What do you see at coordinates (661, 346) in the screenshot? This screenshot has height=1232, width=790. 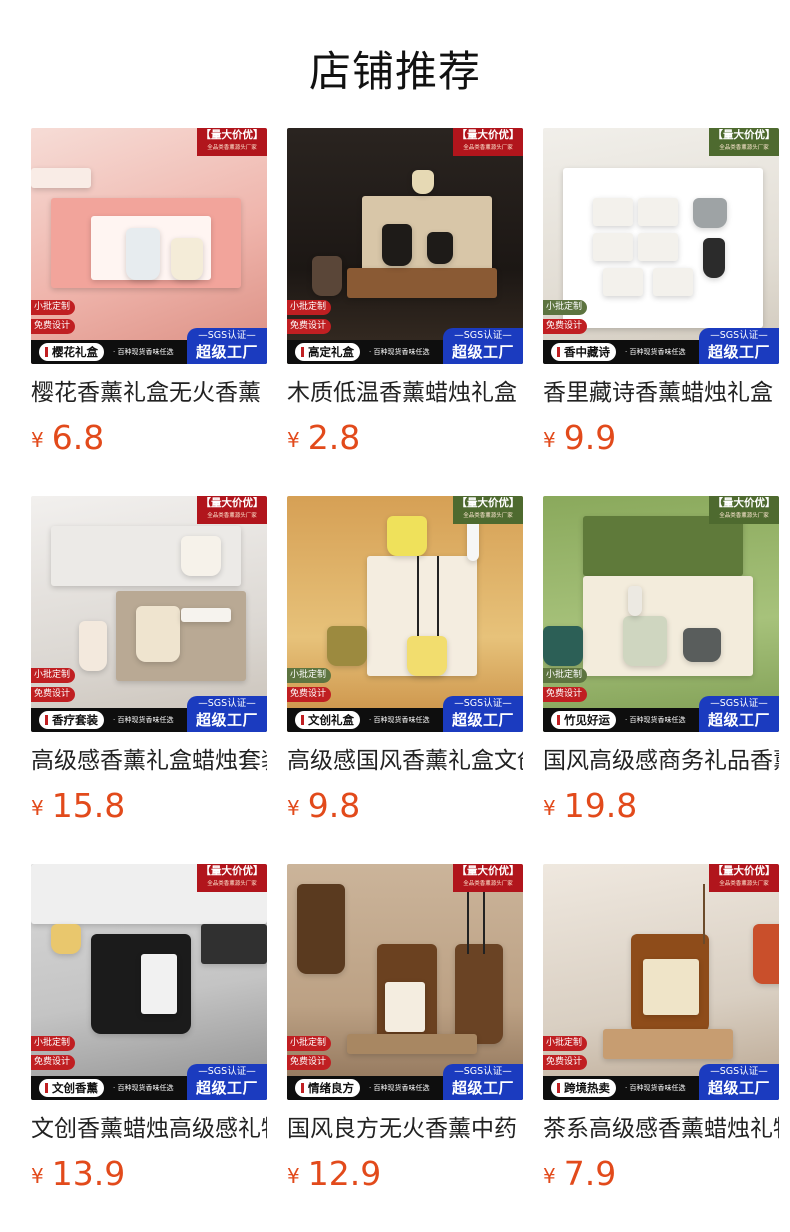 I see `image-banner: 香中藏诗 · 百种现货香味任选 —SGS认证— 超级工厂` at bounding box center [661, 346].